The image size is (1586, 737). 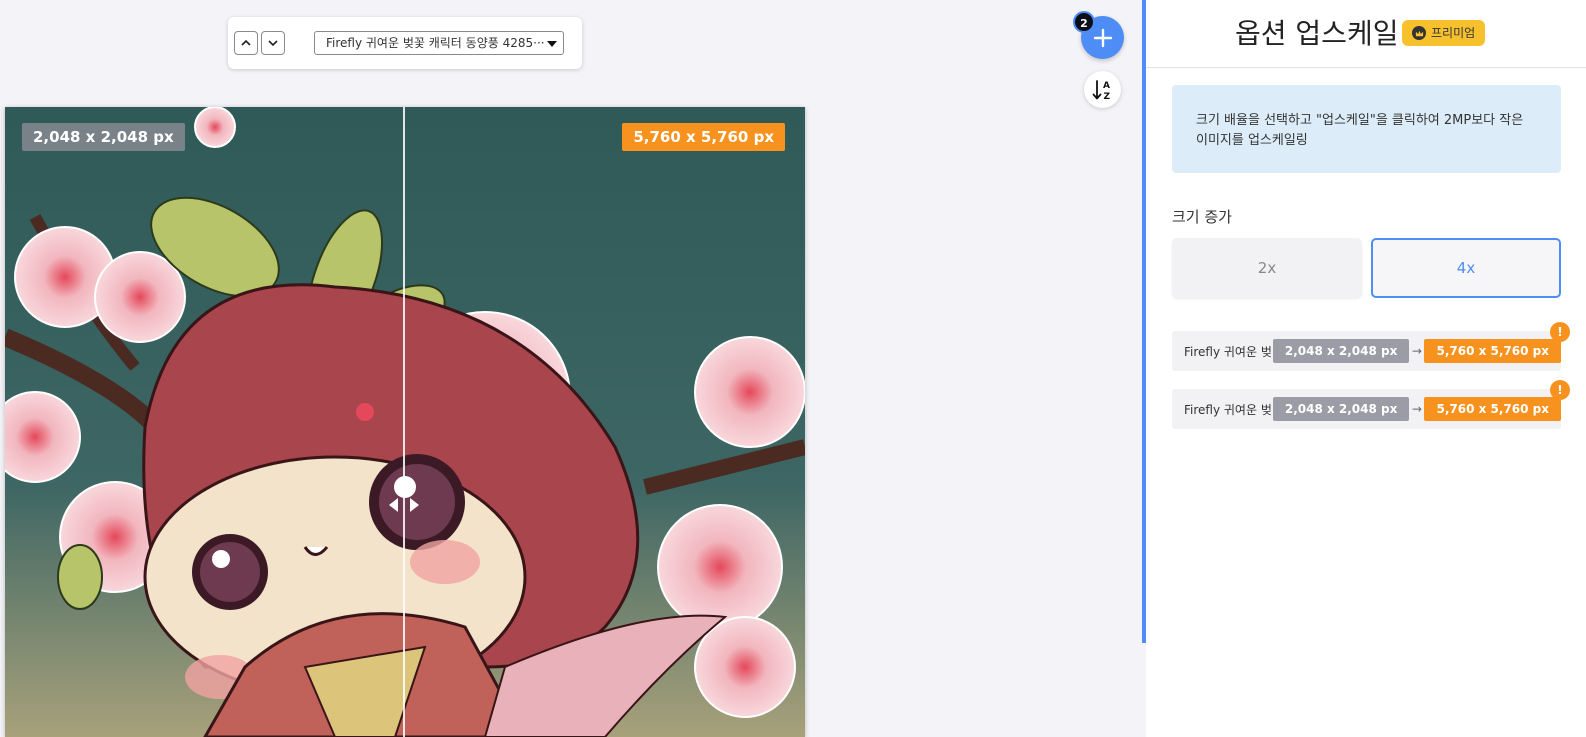 I want to click on panel-header: 옵션 업스케일 프리미엄, so click(x=1366, y=34).